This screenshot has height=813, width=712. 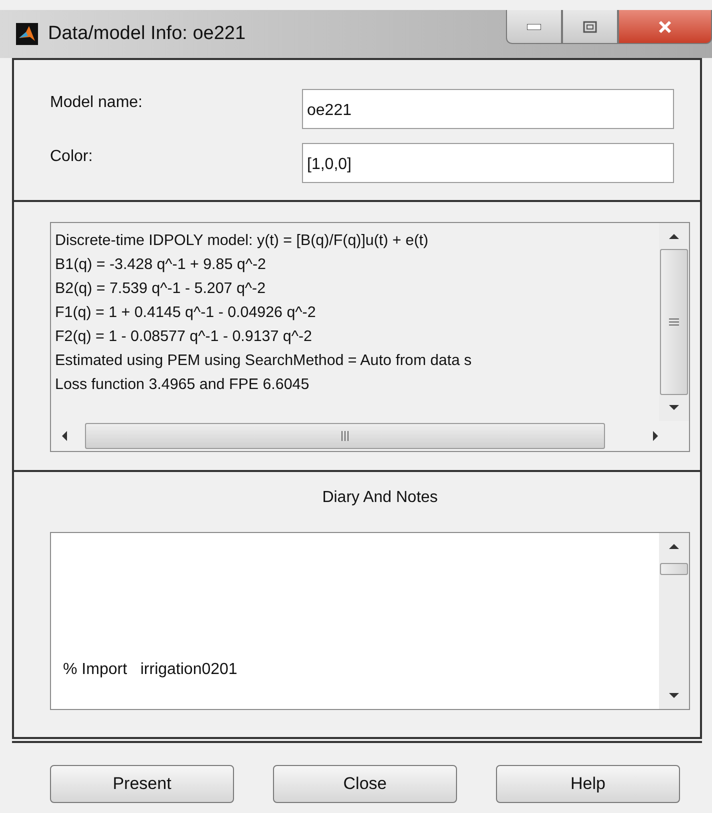 What do you see at coordinates (365, 784) in the screenshot?
I see `dialog-button: Close` at bounding box center [365, 784].